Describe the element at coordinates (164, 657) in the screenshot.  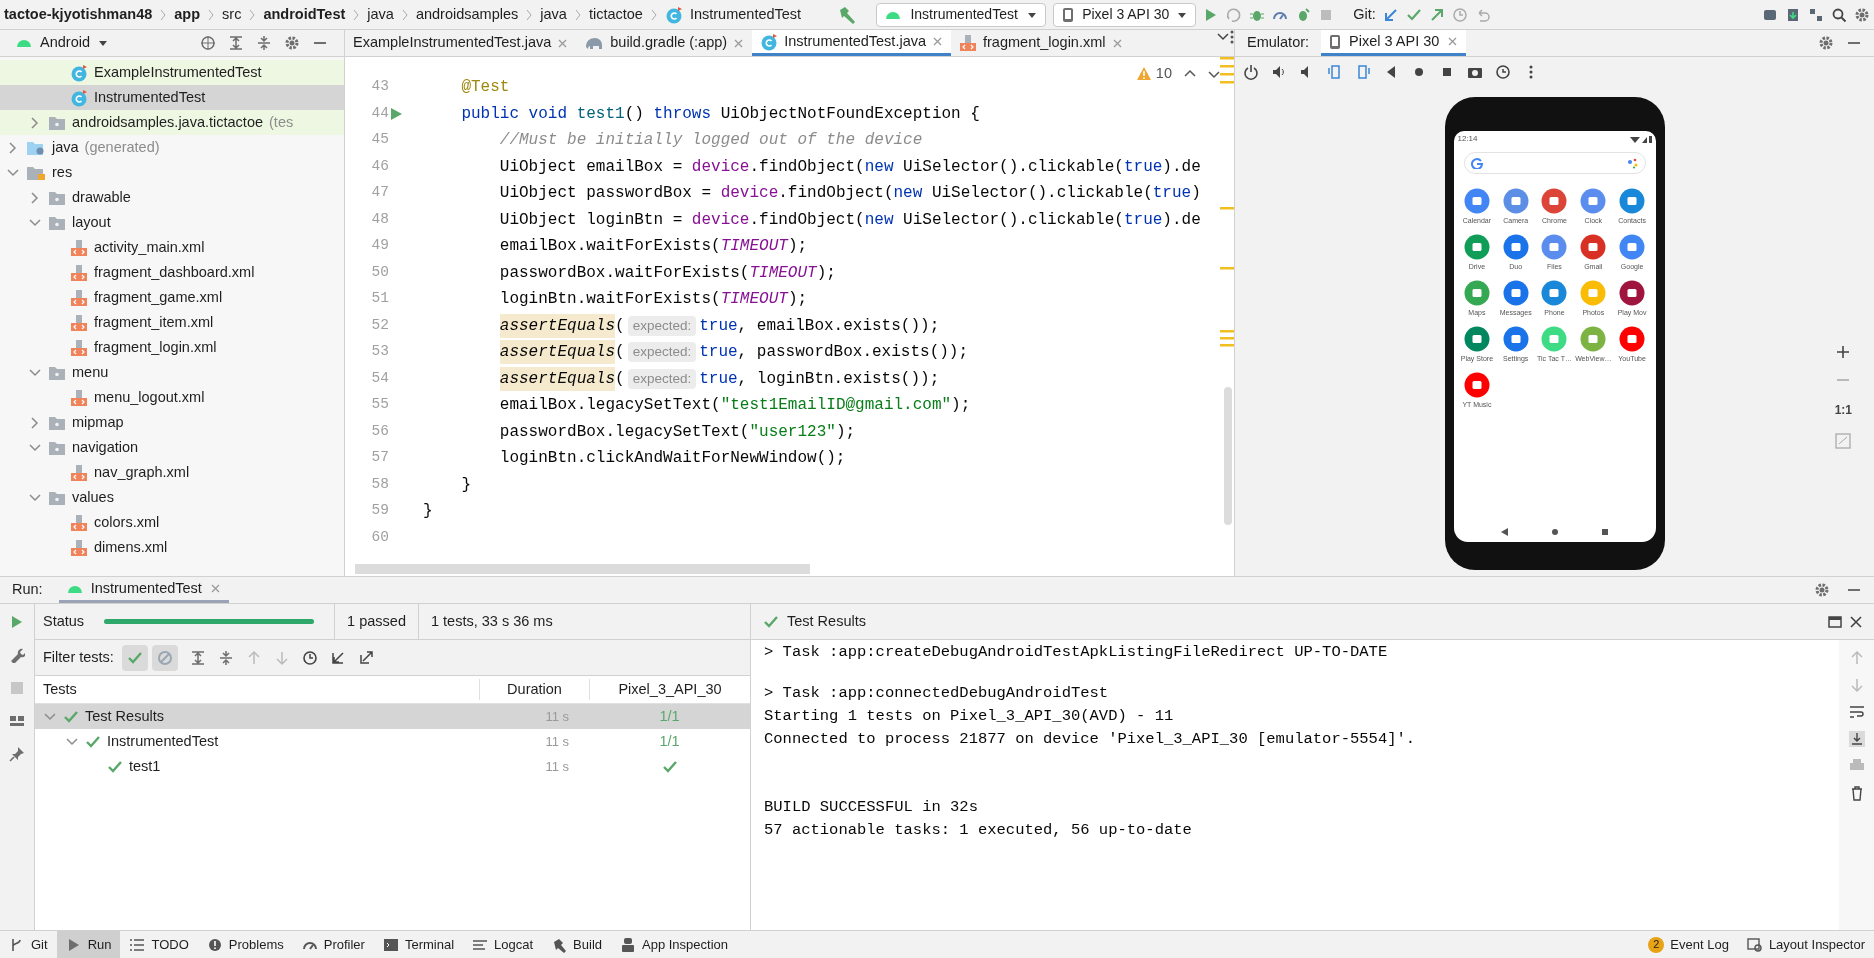
I see `show-ignored-toggle` at that location.